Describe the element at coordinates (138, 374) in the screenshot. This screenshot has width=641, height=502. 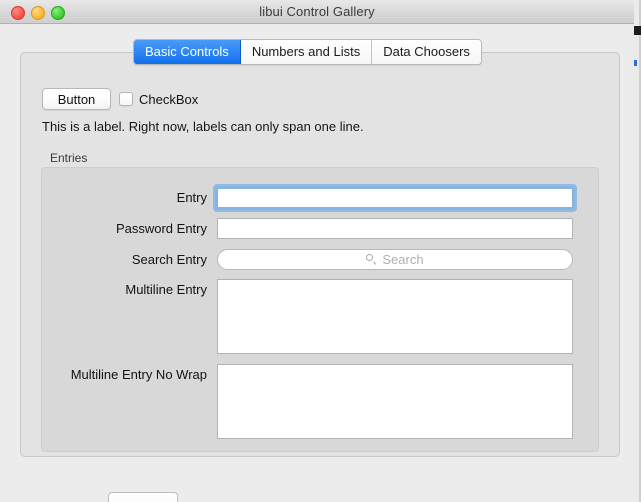
I see `multiline-entry-no-wrap-label: Multiline Entry No Wrap` at that location.